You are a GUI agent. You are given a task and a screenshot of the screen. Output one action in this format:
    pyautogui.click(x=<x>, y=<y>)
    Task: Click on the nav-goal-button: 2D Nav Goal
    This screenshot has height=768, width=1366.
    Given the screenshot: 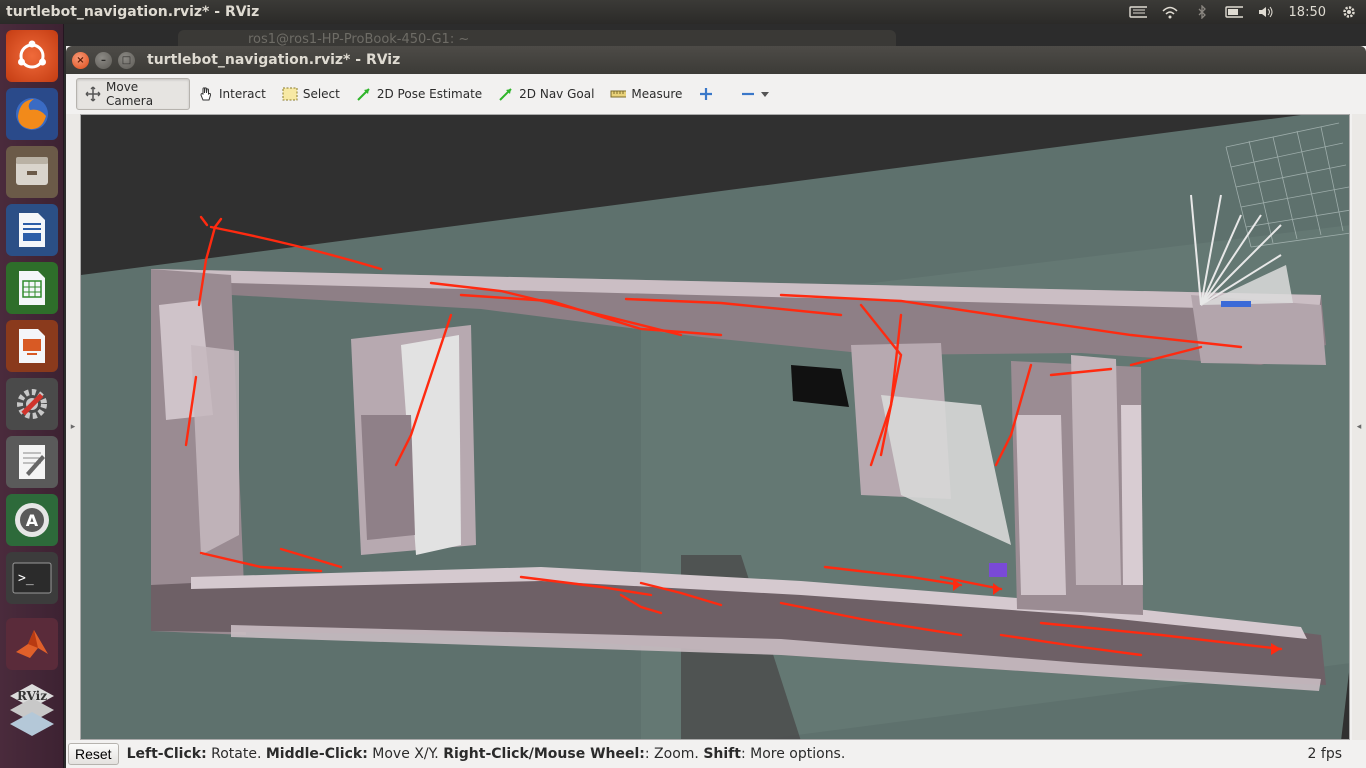 What is the action you would take?
    pyautogui.click(x=546, y=94)
    